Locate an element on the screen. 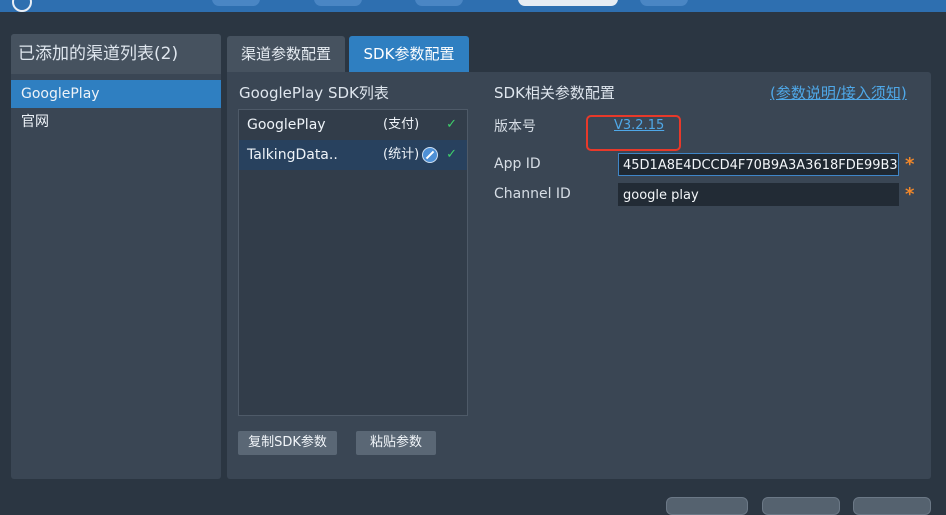 This screenshot has height=515, width=946. sdk-row-googleplay: GooglePlay (支付) ✓ is located at coordinates (353, 125).